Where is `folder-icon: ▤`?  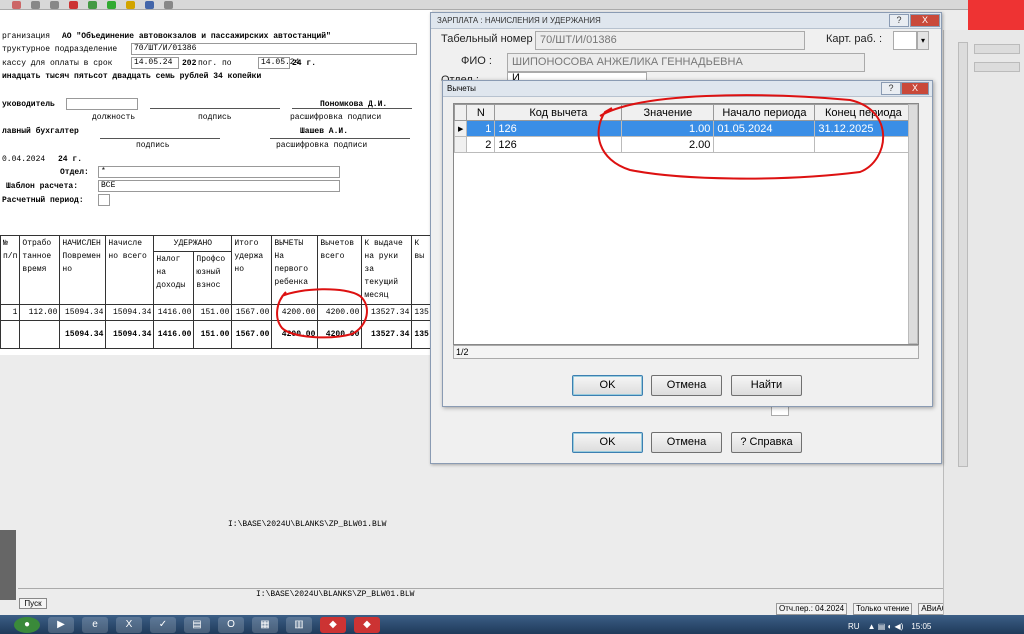
folder-icon: ▤ is located at coordinates (197, 624).